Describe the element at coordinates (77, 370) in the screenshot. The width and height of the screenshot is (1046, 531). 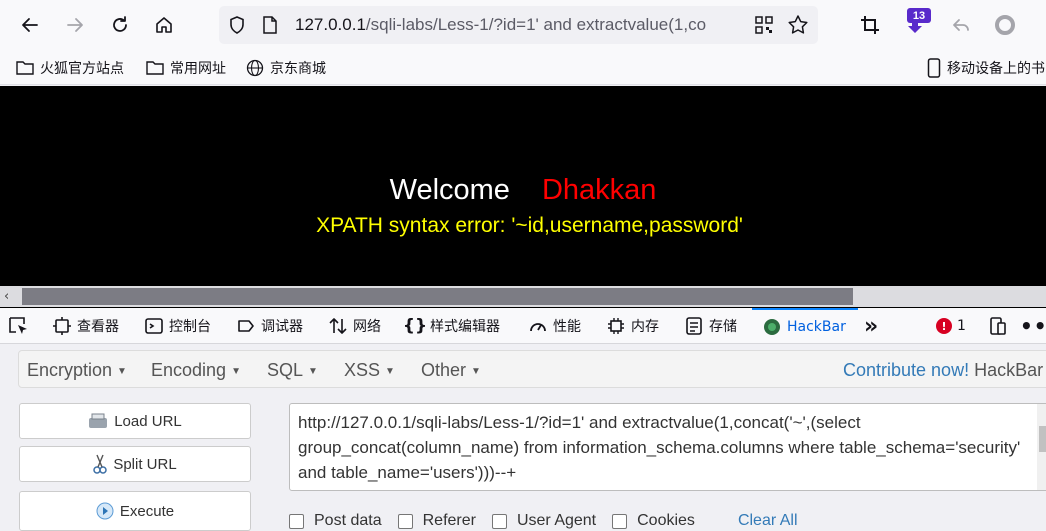
I see `menu-encryption: Encryption ▼` at that location.